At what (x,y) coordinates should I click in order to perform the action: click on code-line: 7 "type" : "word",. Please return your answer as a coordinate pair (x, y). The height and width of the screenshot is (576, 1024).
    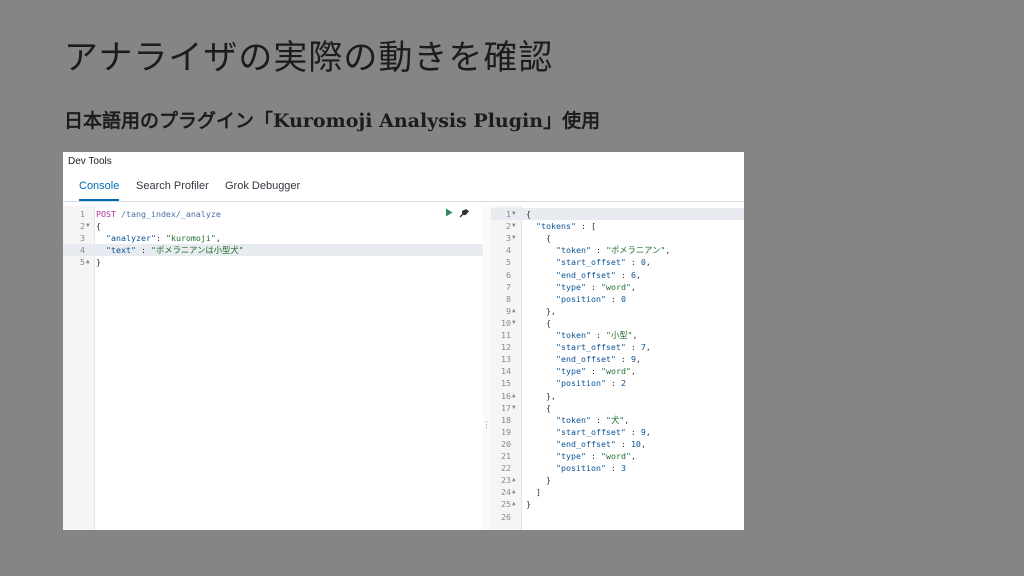
    Looking at the image, I should click on (617, 287).